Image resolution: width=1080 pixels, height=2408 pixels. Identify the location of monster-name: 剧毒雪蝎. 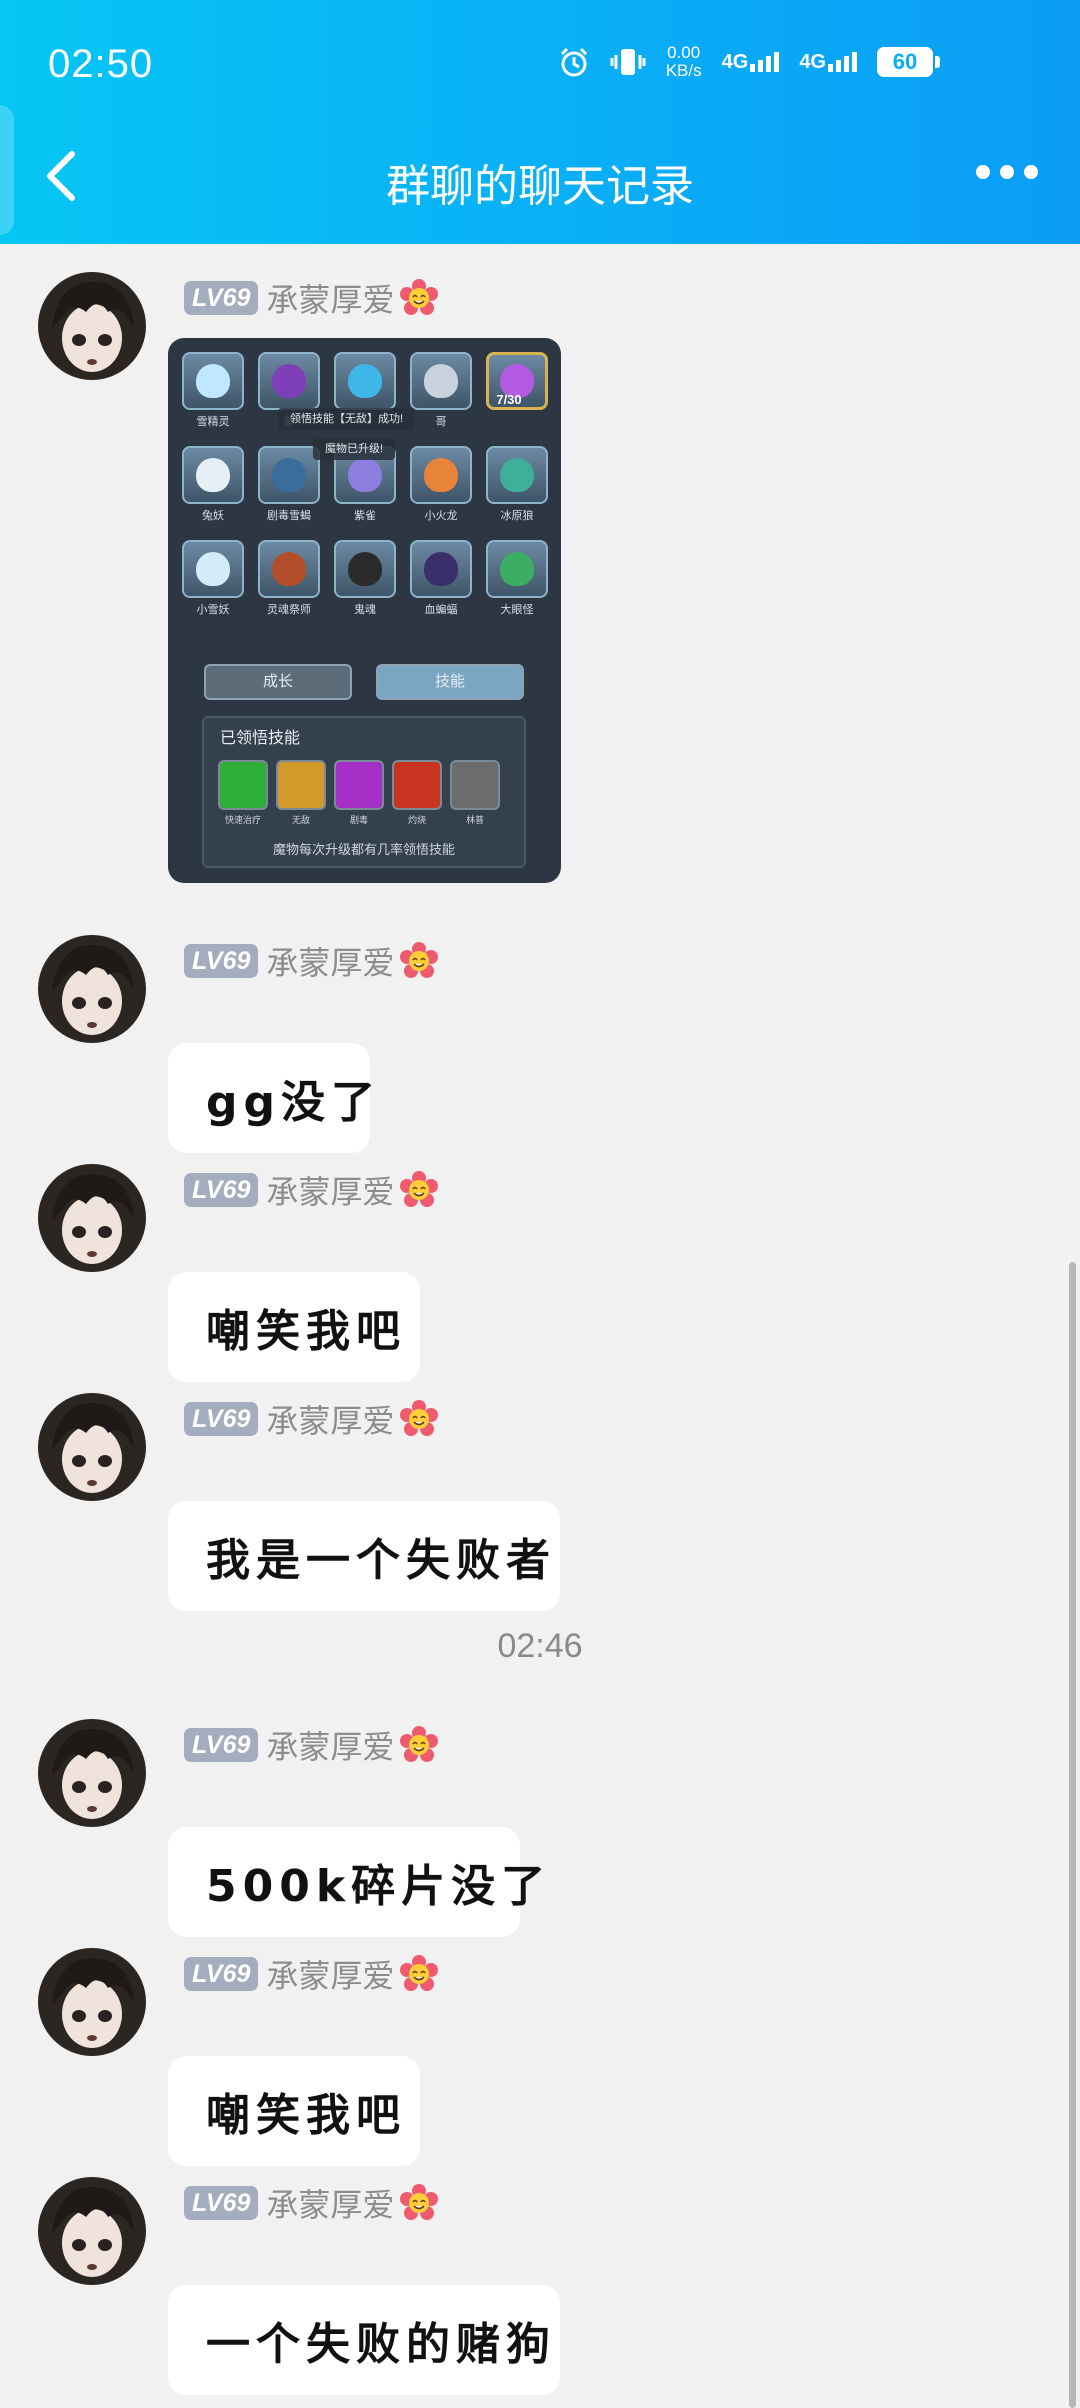
(289, 516).